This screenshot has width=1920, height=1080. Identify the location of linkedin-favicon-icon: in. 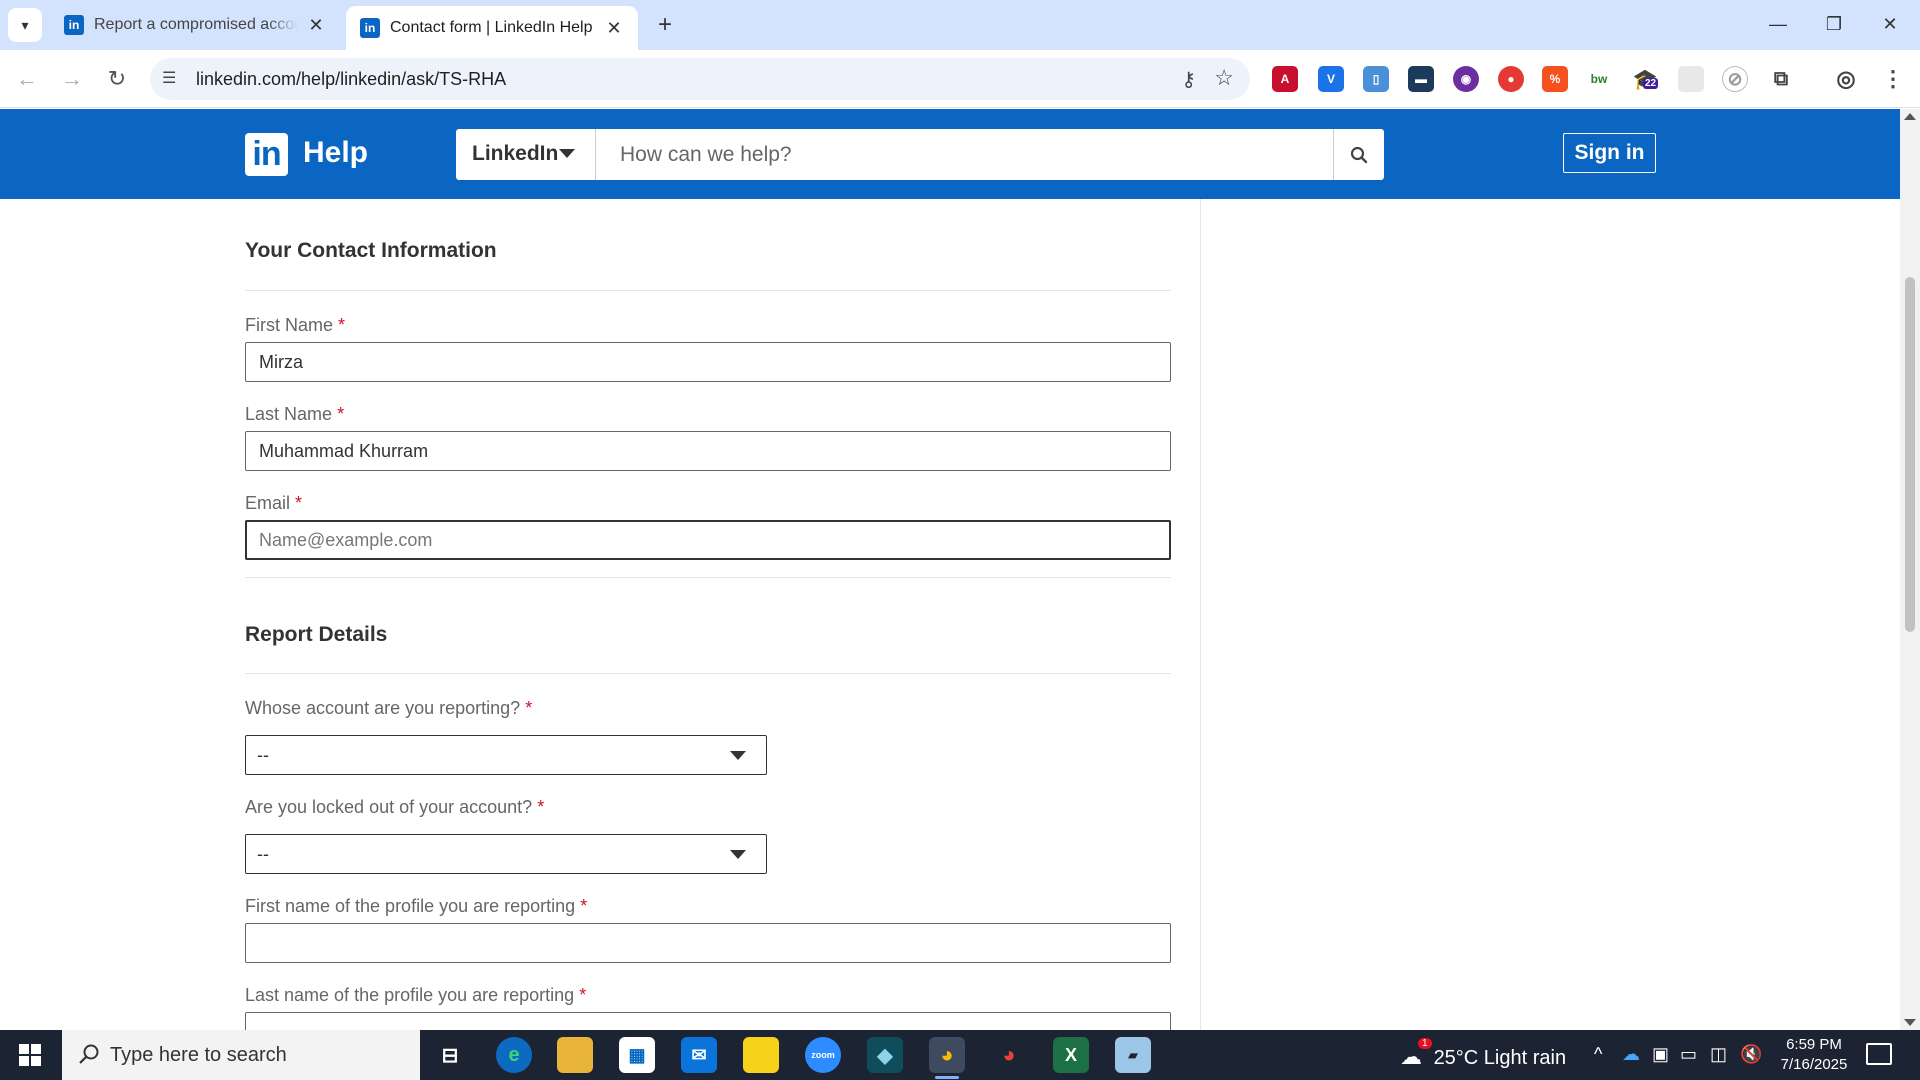
(74, 25).